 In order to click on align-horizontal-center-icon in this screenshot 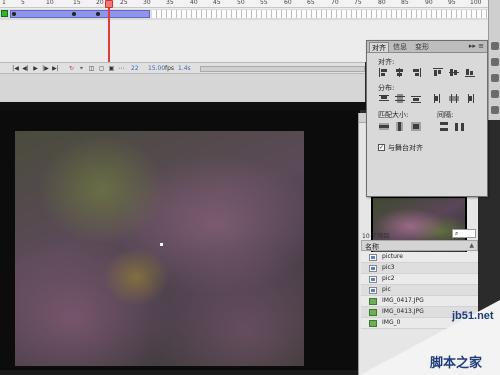, I will do `click(400, 72)`.